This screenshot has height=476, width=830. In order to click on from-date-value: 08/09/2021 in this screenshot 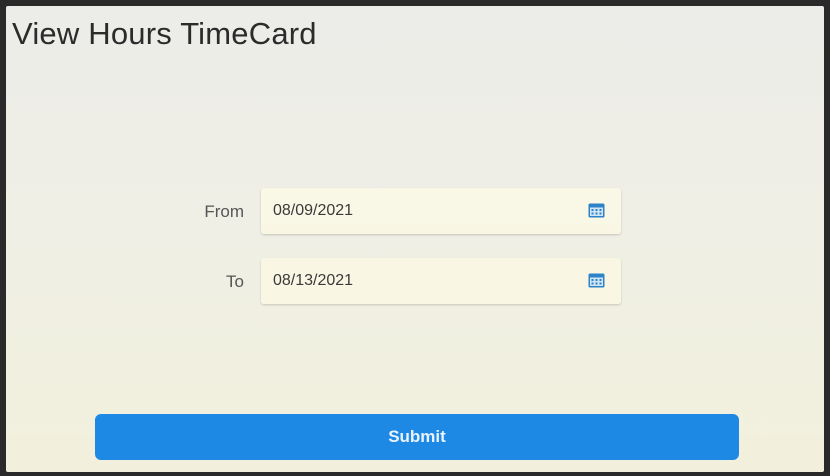, I will do `click(313, 210)`.